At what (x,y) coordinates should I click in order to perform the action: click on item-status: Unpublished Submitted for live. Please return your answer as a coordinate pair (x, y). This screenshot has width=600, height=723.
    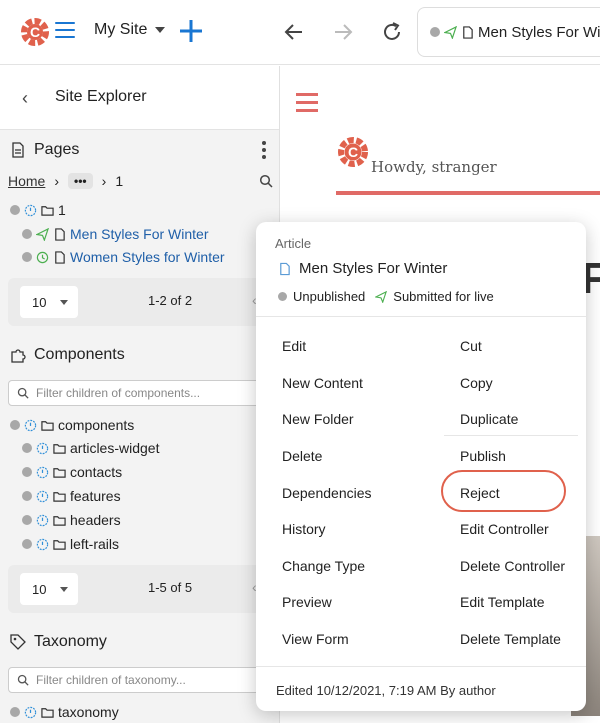
    Looking at the image, I should click on (386, 296).